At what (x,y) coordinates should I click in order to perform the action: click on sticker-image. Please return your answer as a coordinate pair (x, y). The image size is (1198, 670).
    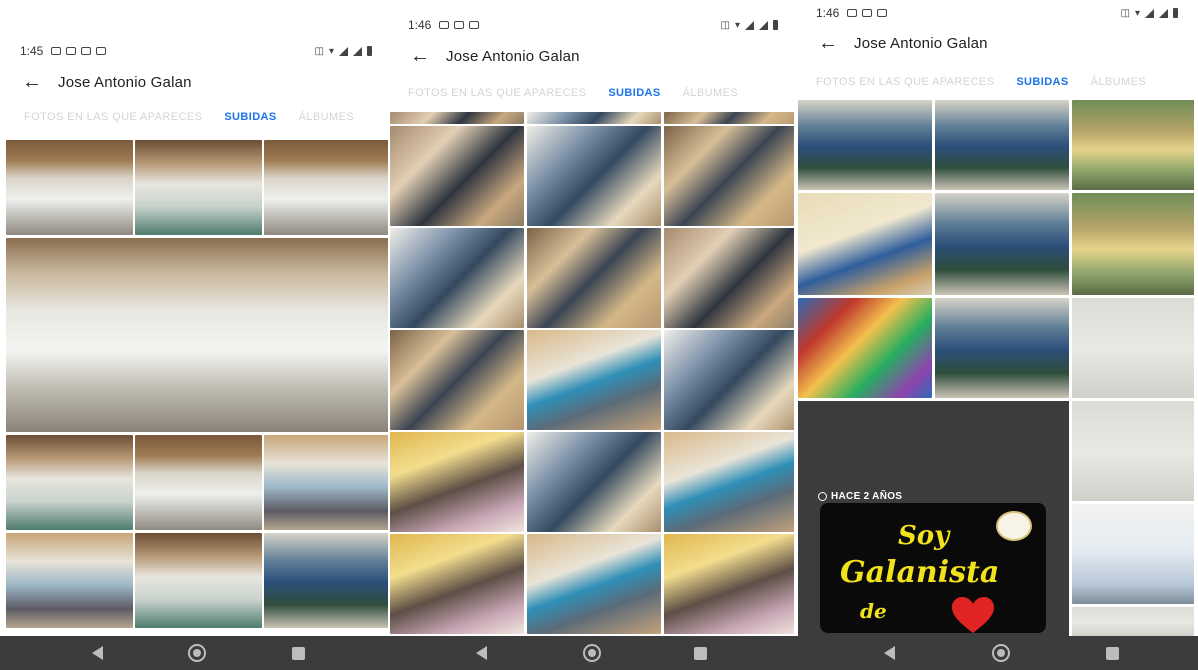
    Looking at the image, I should click on (1014, 526).